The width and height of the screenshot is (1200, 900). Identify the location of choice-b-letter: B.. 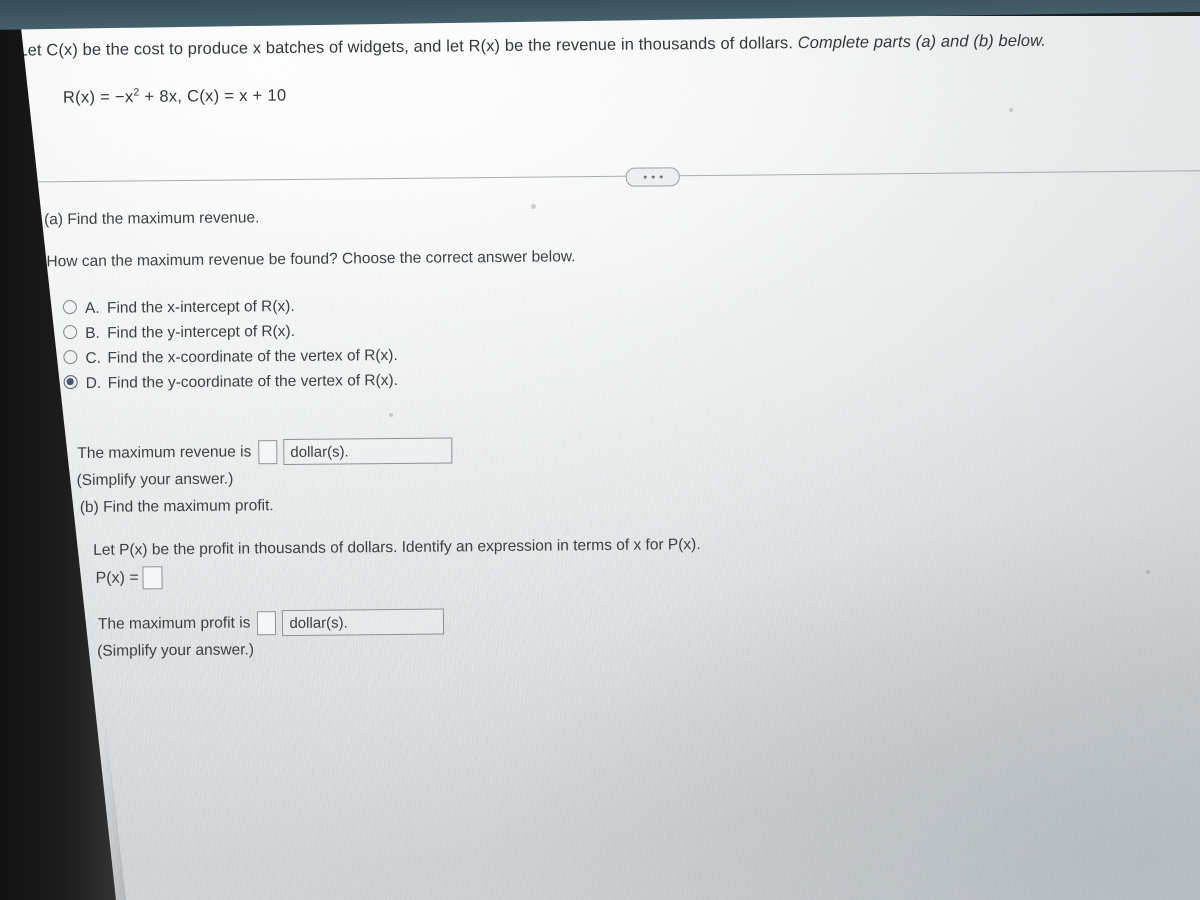
(92, 333).